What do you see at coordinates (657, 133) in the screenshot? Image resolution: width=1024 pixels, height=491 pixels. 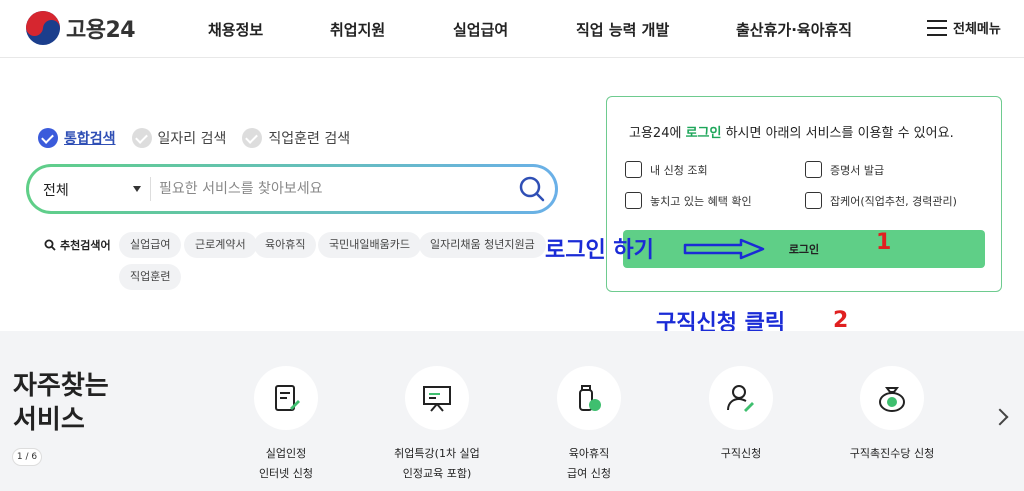 I see `title-prefix: 고용24에` at bounding box center [657, 133].